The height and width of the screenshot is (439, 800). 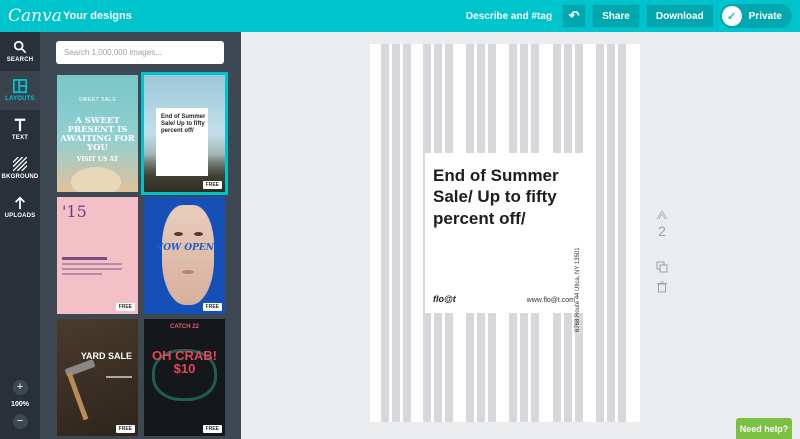 I want to click on rail-label: TEXT, so click(x=20, y=138).